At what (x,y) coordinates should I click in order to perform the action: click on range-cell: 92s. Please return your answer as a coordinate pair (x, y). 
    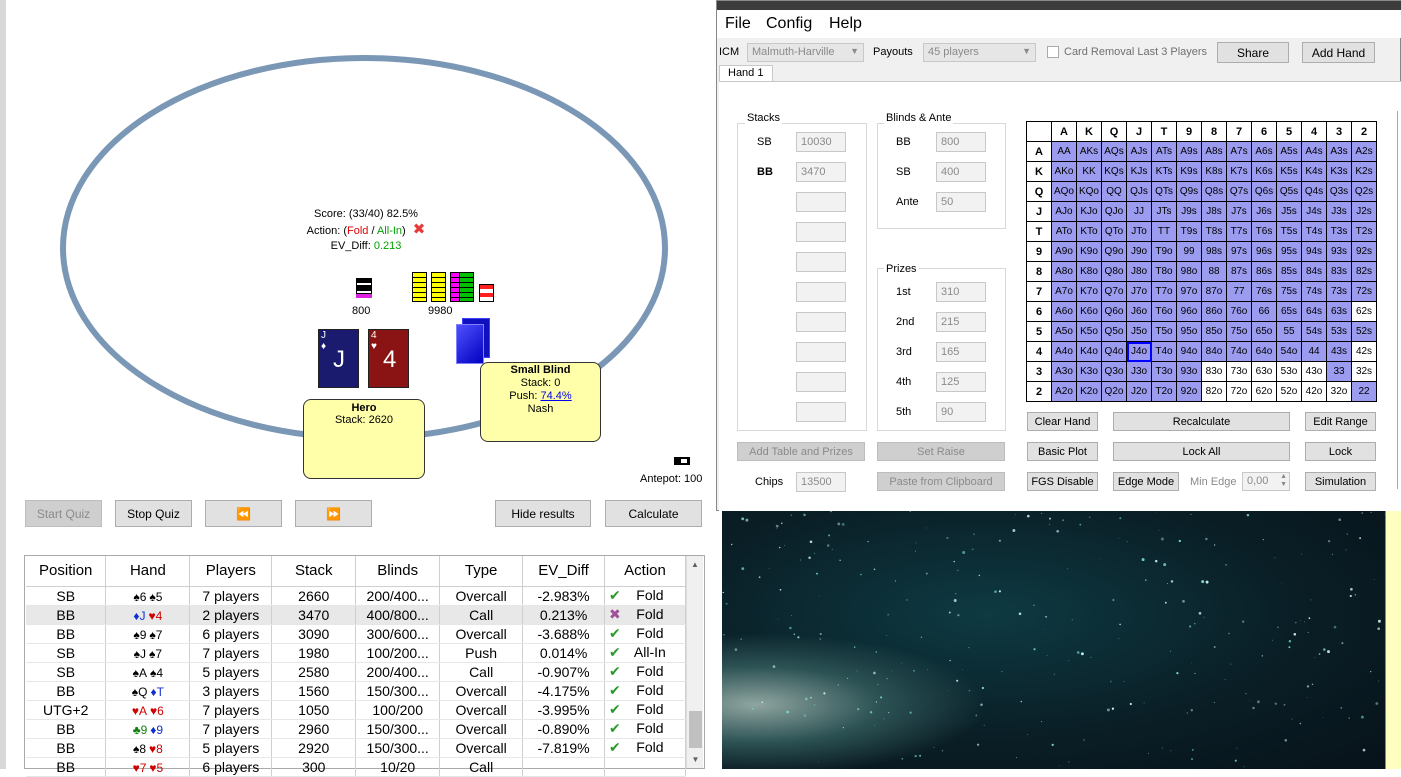
    Looking at the image, I should click on (1364, 251).